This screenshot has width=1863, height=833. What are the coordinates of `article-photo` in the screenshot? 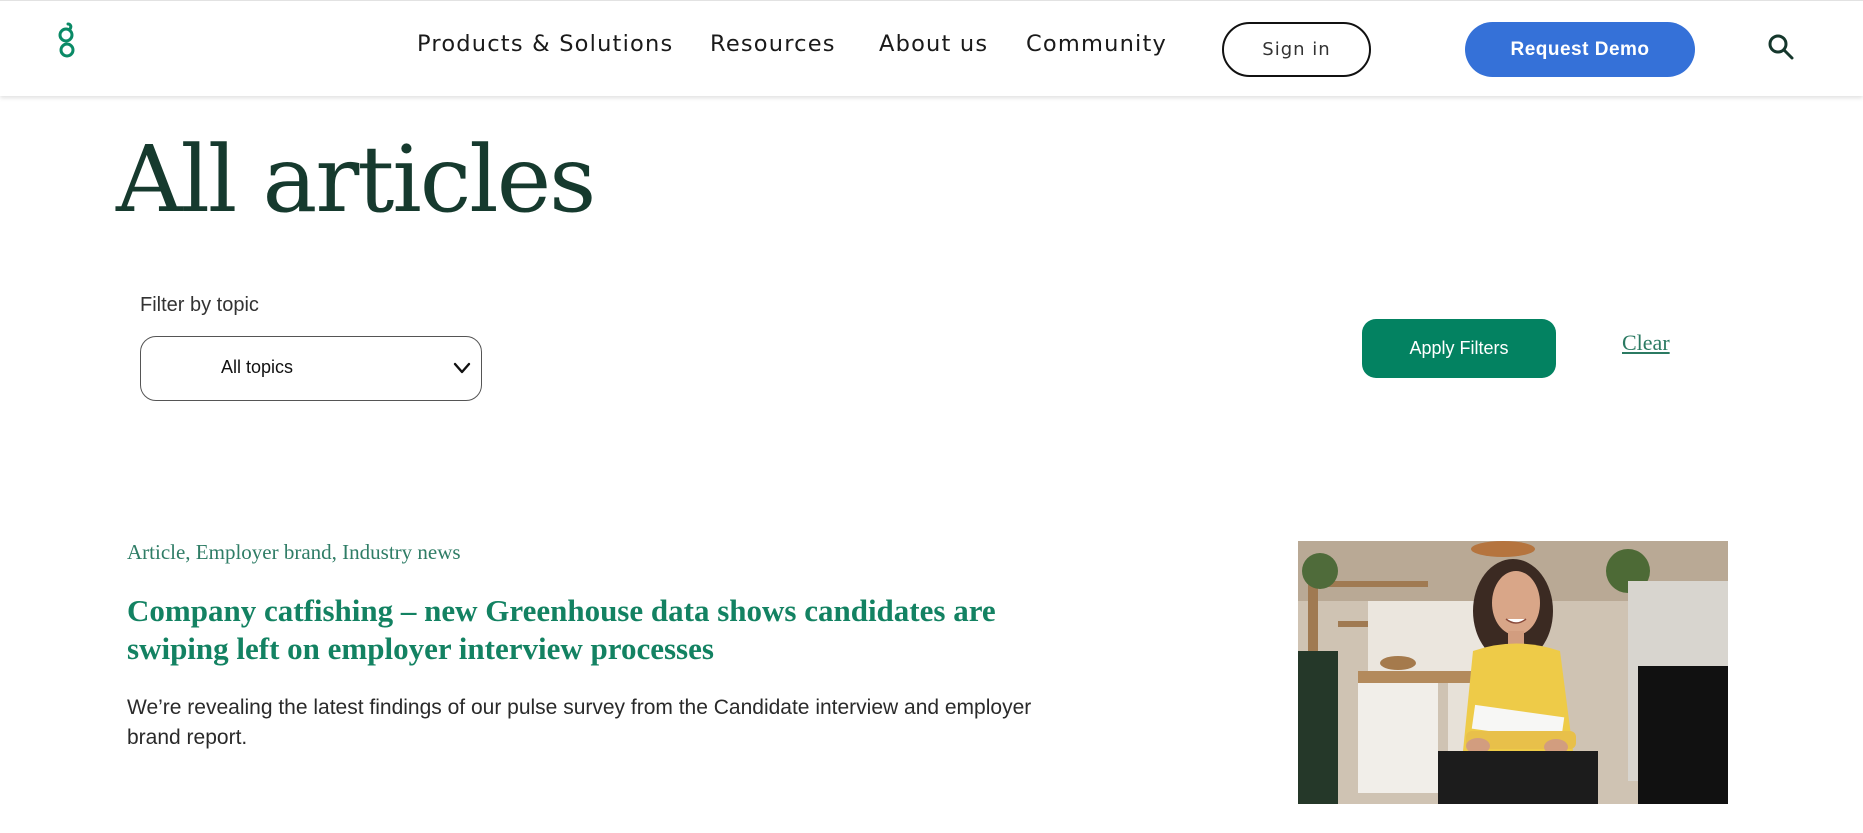 It's located at (1513, 672).